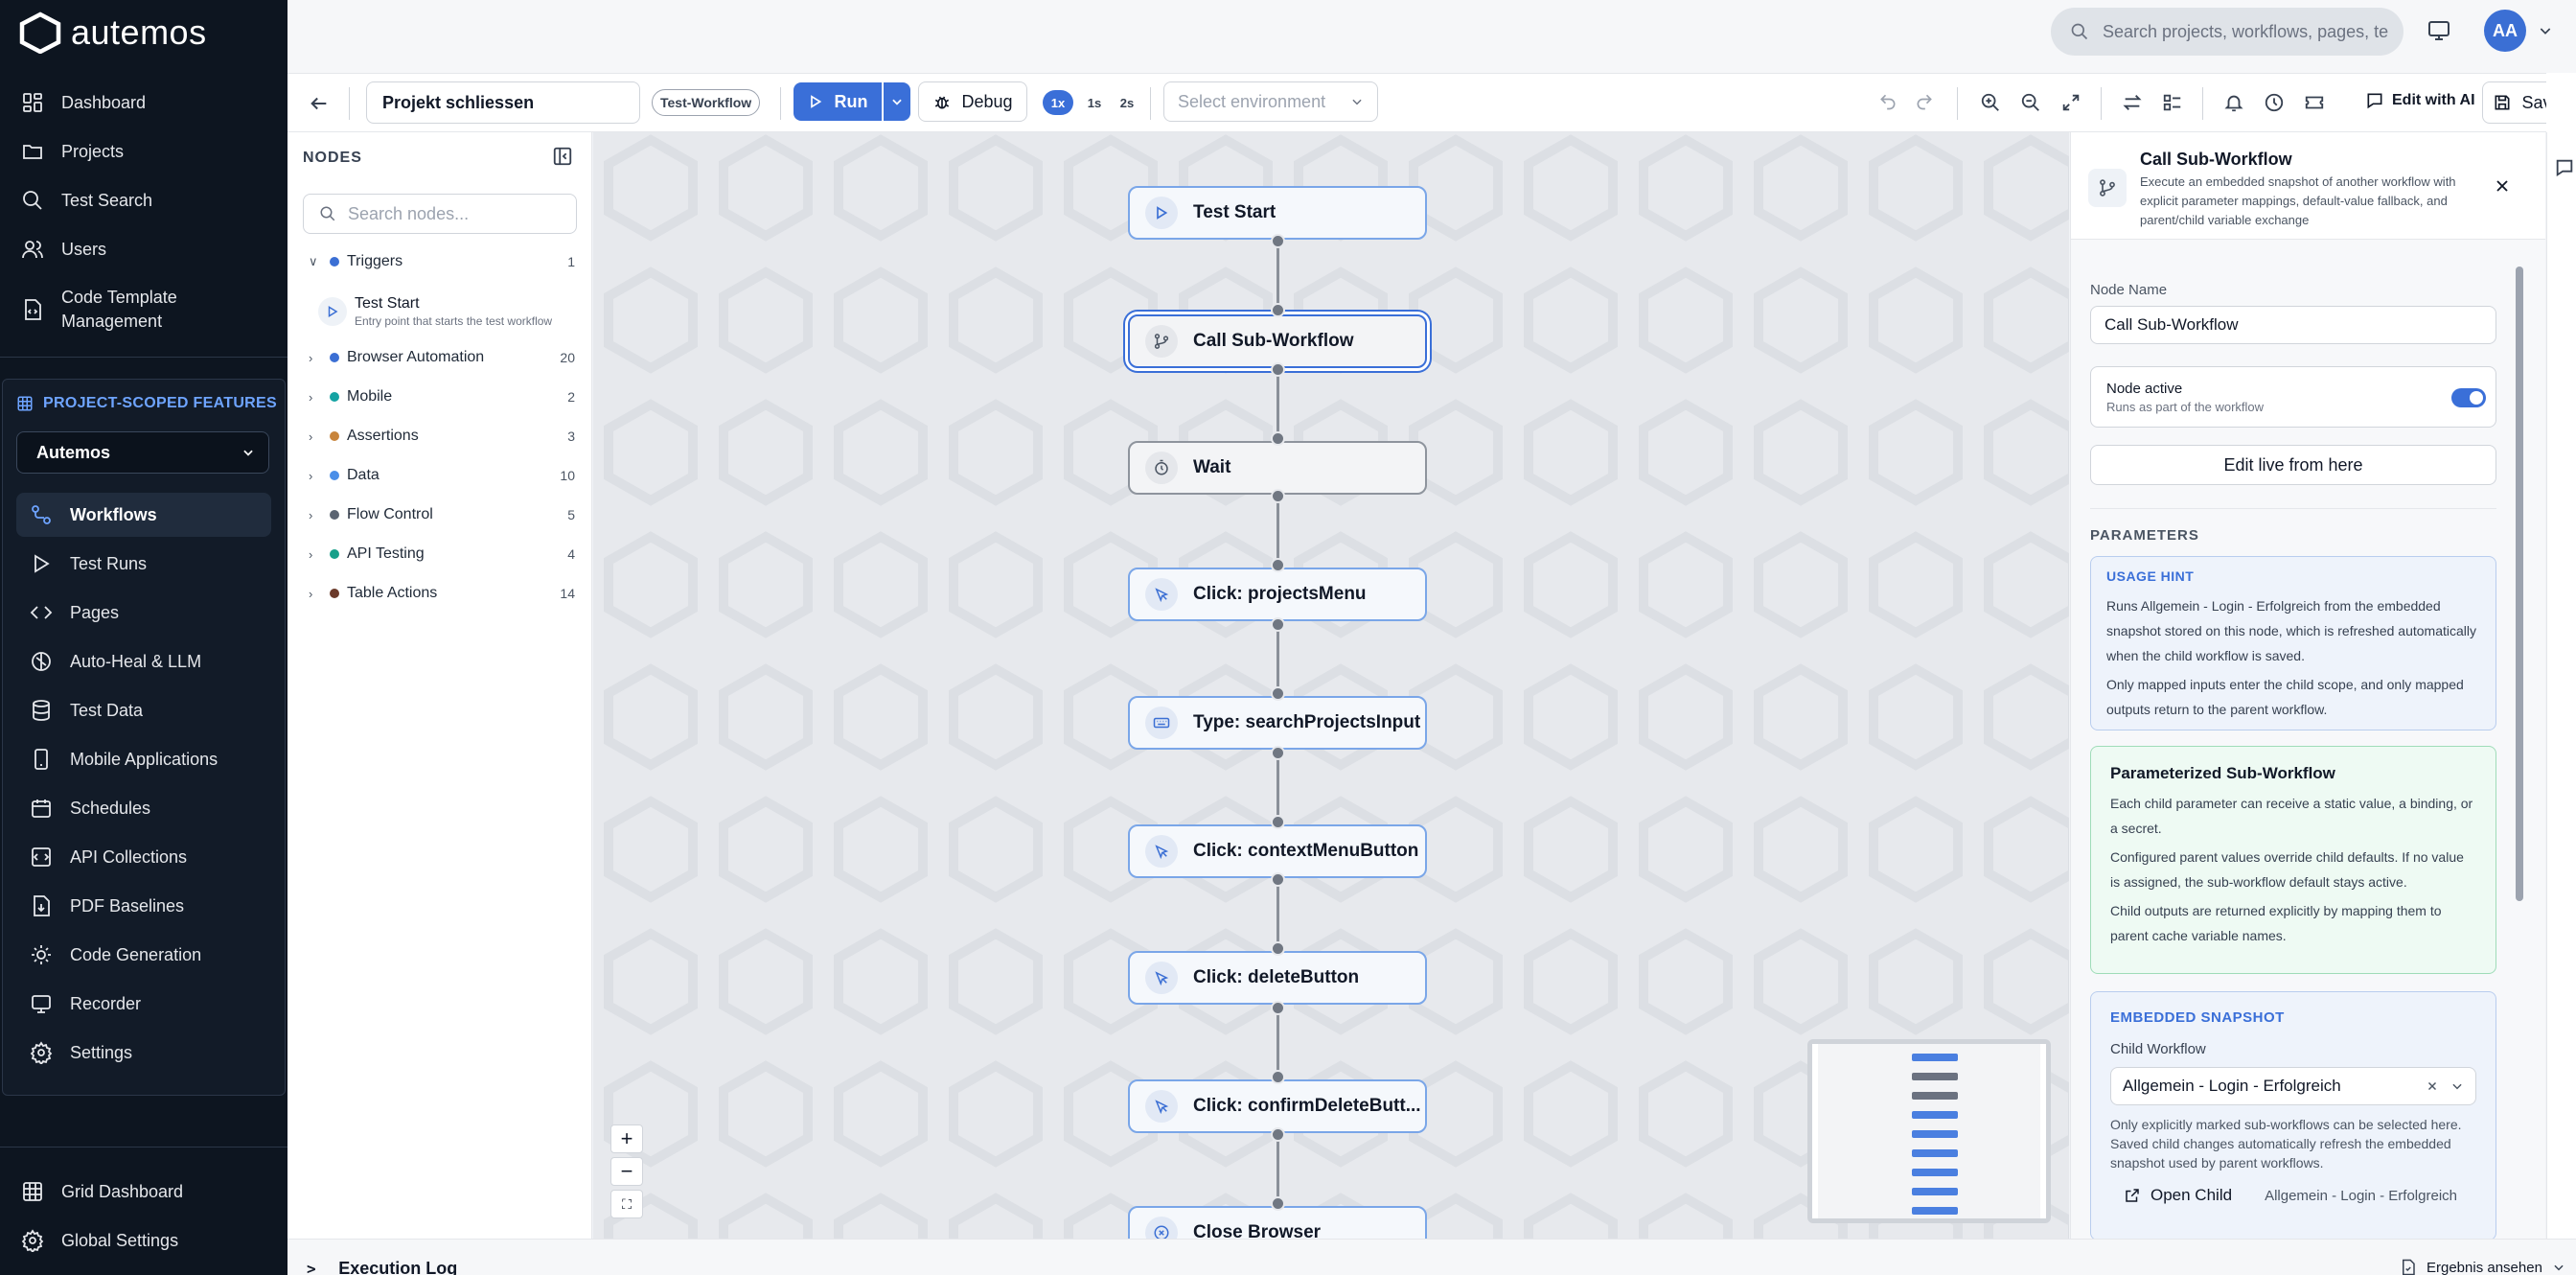 The height and width of the screenshot is (1275, 2576). Describe the element at coordinates (2314, 102) in the screenshot. I see `ticket-icon` at that location.